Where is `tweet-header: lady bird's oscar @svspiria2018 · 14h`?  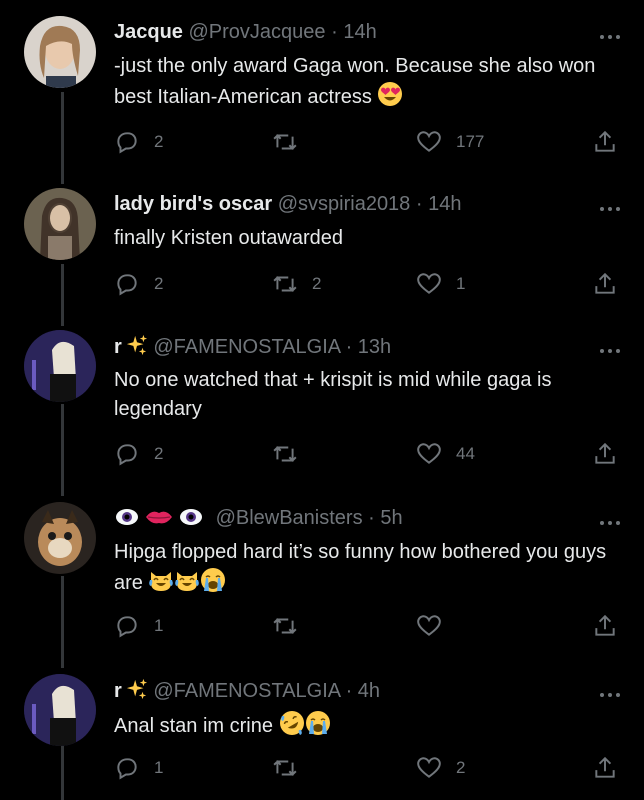 tweet-header: lady bird's oscar @svspiria2018 · 14h is located at coordinates (287, 204).